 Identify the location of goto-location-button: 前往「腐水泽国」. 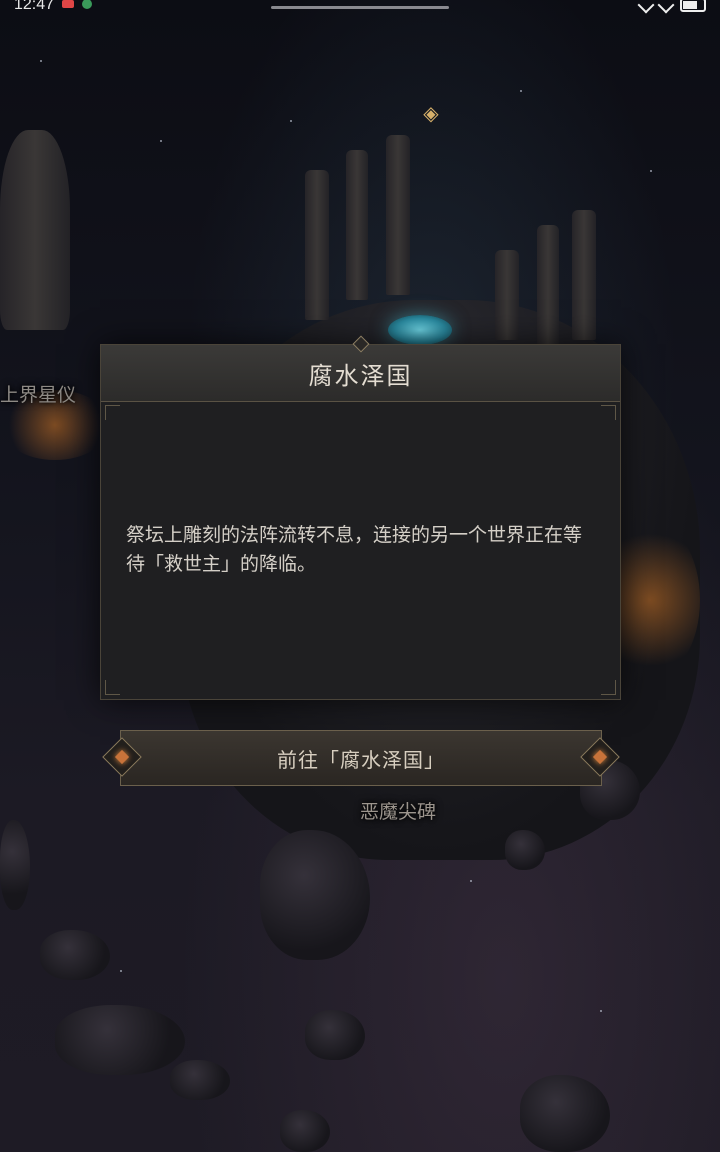
(361, 758).